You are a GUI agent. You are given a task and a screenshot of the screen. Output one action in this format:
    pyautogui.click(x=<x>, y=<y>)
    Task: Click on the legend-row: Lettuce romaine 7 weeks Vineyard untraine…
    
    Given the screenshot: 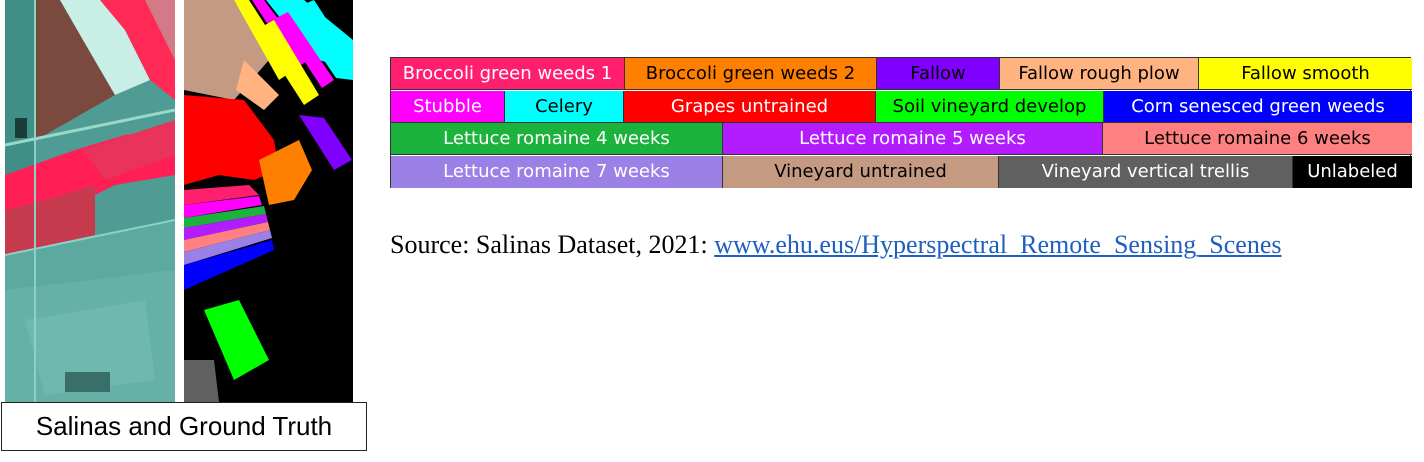 What is the action you would take?
    pyautogui.click(x=901, y=171)
    